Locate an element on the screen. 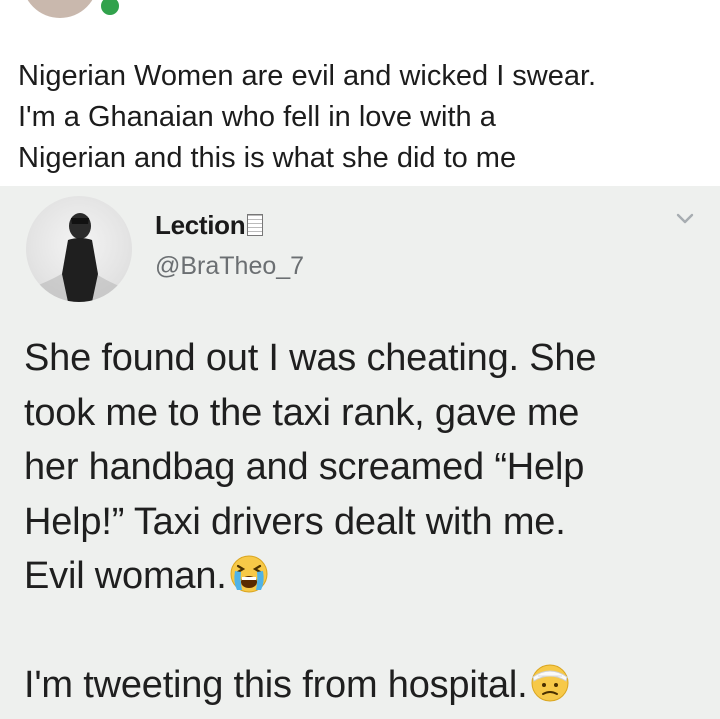 The image size is (720, 719). caption-line: Nigerian and this is what she did to me is located at coordinates (267, 158).